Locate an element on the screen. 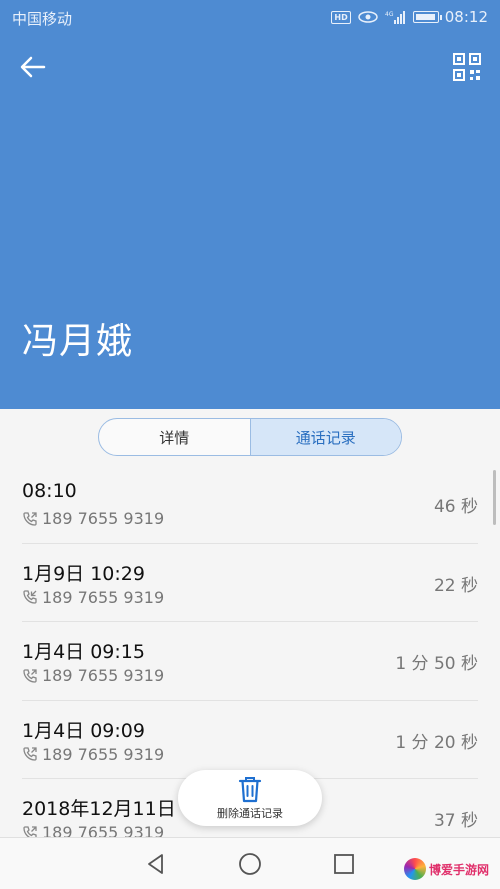  watermark: 博爱手游网 is located at coordinates (449, 869).